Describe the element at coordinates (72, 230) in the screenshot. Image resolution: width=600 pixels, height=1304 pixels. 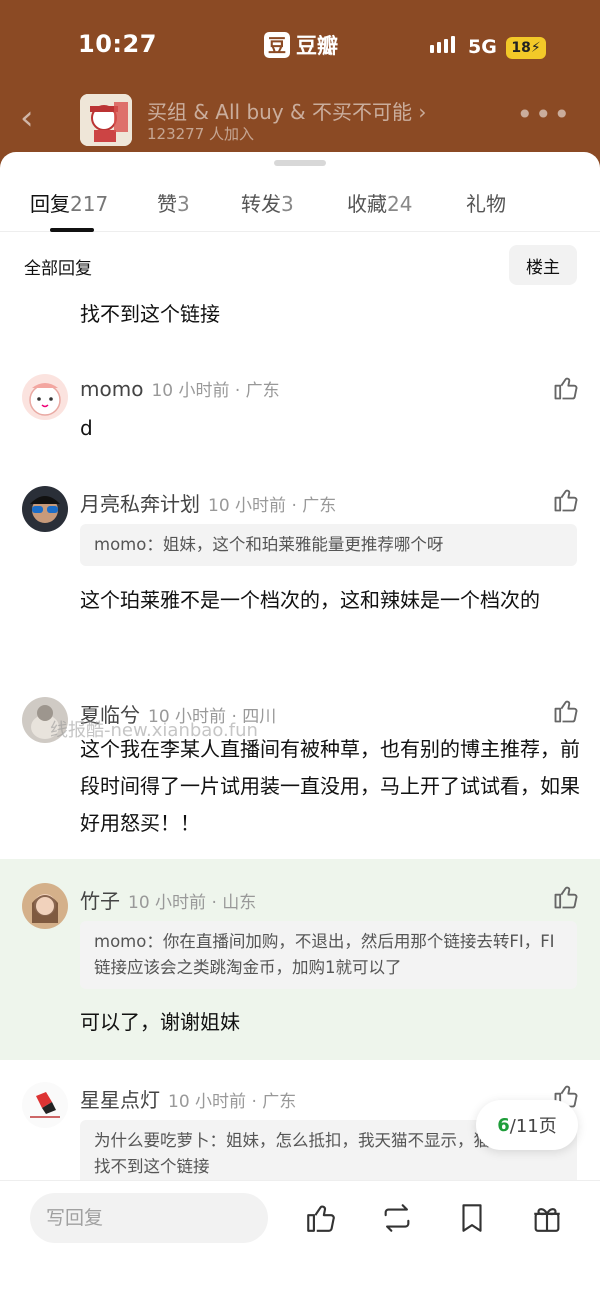
I see `tab-underline` at that location.